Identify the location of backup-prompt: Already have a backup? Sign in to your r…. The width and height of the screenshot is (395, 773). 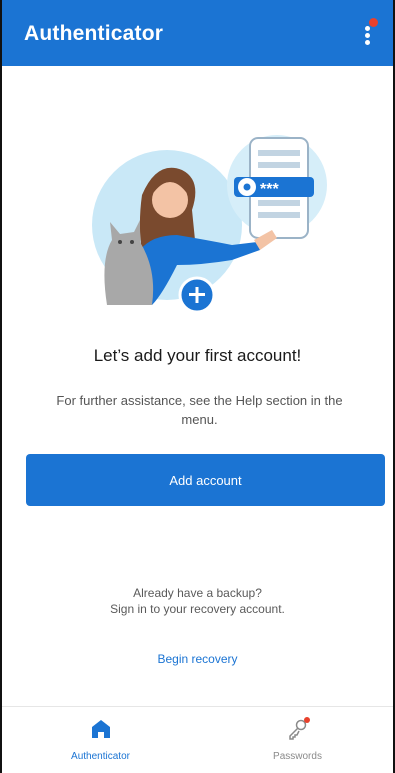
(197, 601).